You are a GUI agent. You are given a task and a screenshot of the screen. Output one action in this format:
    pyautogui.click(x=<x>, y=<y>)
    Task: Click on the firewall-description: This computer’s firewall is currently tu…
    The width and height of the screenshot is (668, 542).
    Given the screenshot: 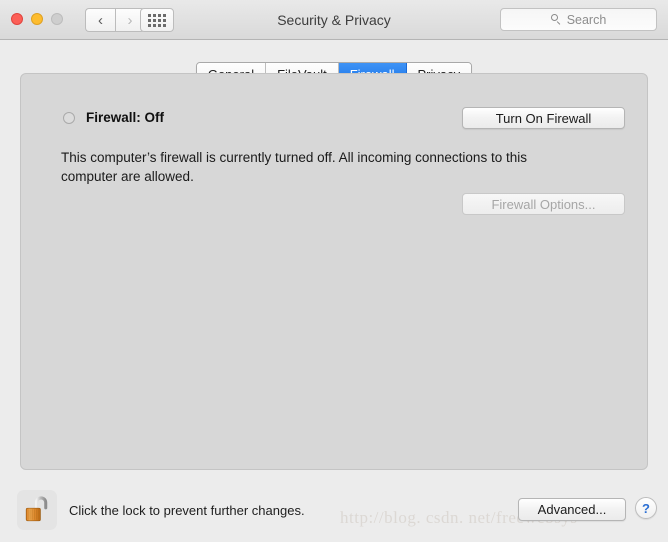 What is the action you would take?
    pyautogui.click(x=294, y=167)
    